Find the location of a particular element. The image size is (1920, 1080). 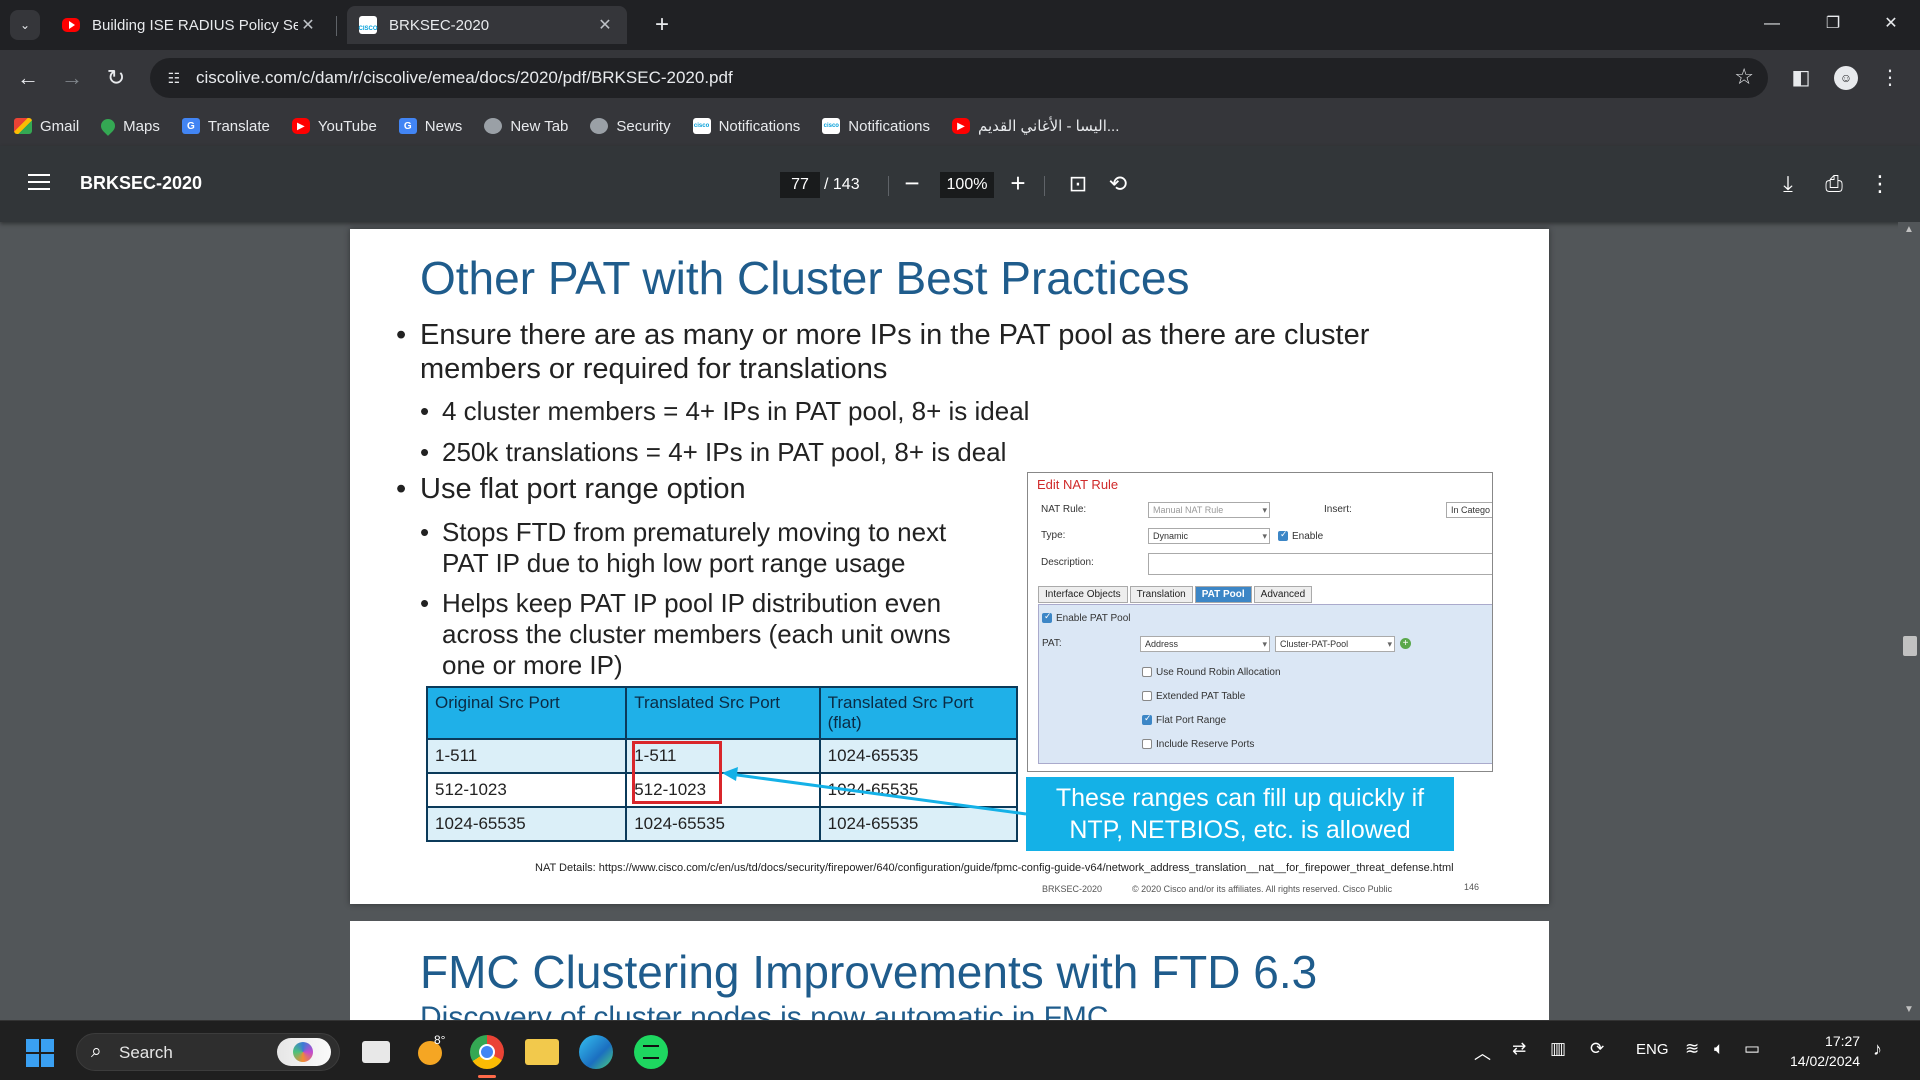

bookmark-label: Notifications is located at coordinates (759, 126).